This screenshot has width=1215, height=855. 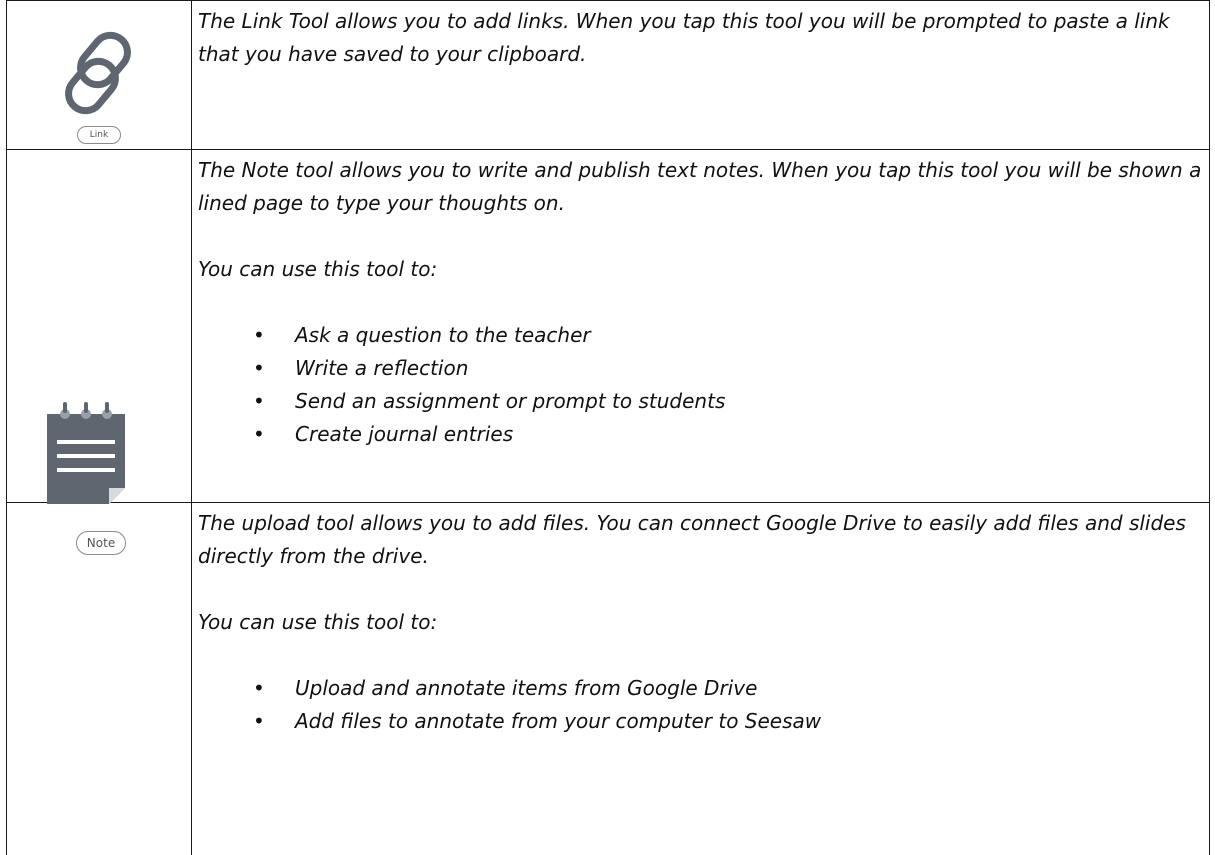 I want to click on list-item: • Create journal entries, so click(x=728, y=434).